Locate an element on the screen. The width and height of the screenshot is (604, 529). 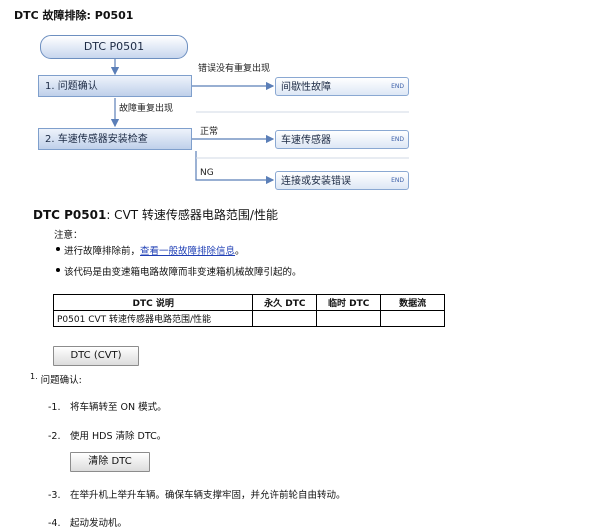
section-number: 1. is located at coordinates (34, 376).